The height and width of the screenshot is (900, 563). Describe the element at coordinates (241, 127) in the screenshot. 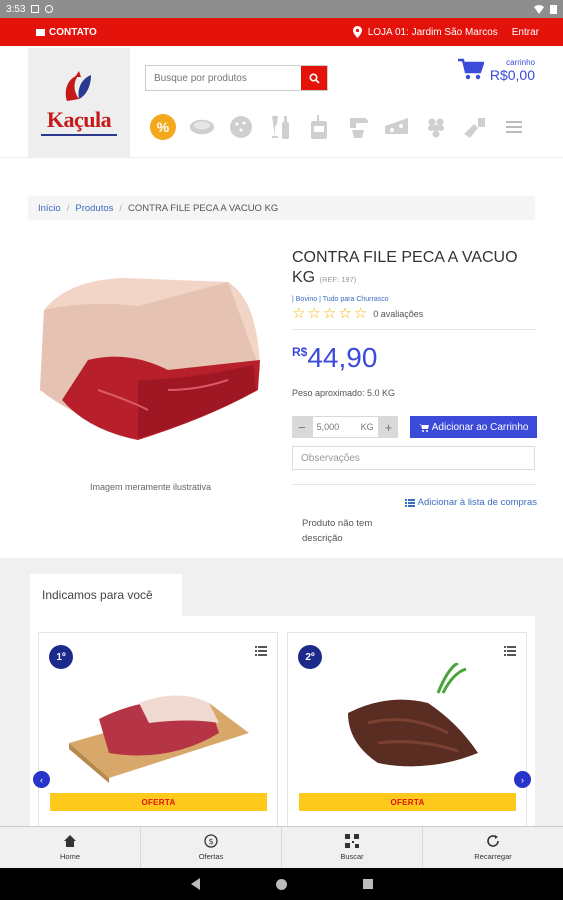

I see `cookie-icon` at that location.